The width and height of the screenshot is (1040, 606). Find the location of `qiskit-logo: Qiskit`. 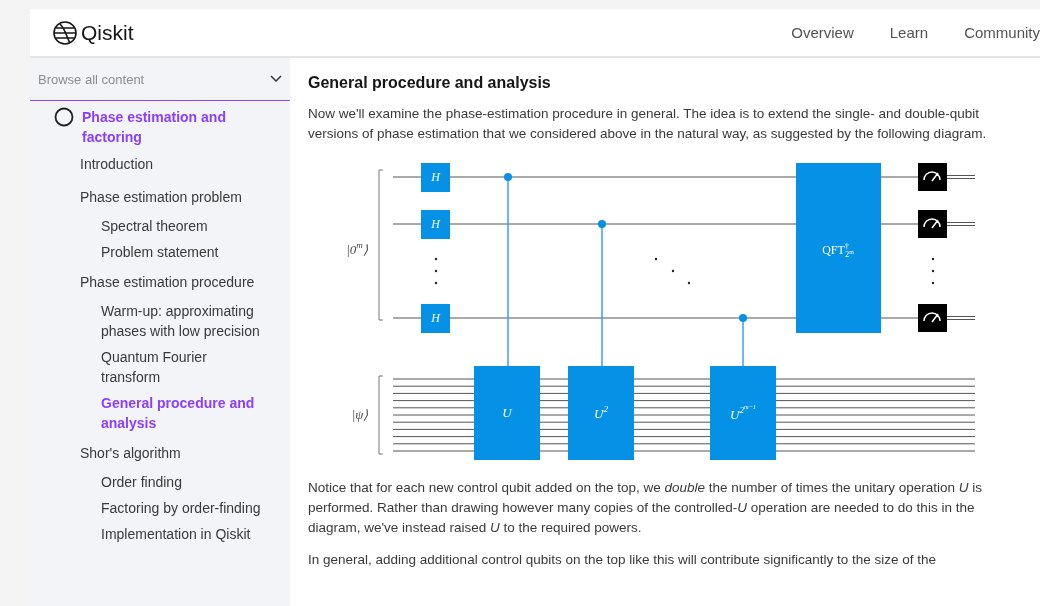

qiskit-logo: Qiskit is located at coordinates (93, 32).